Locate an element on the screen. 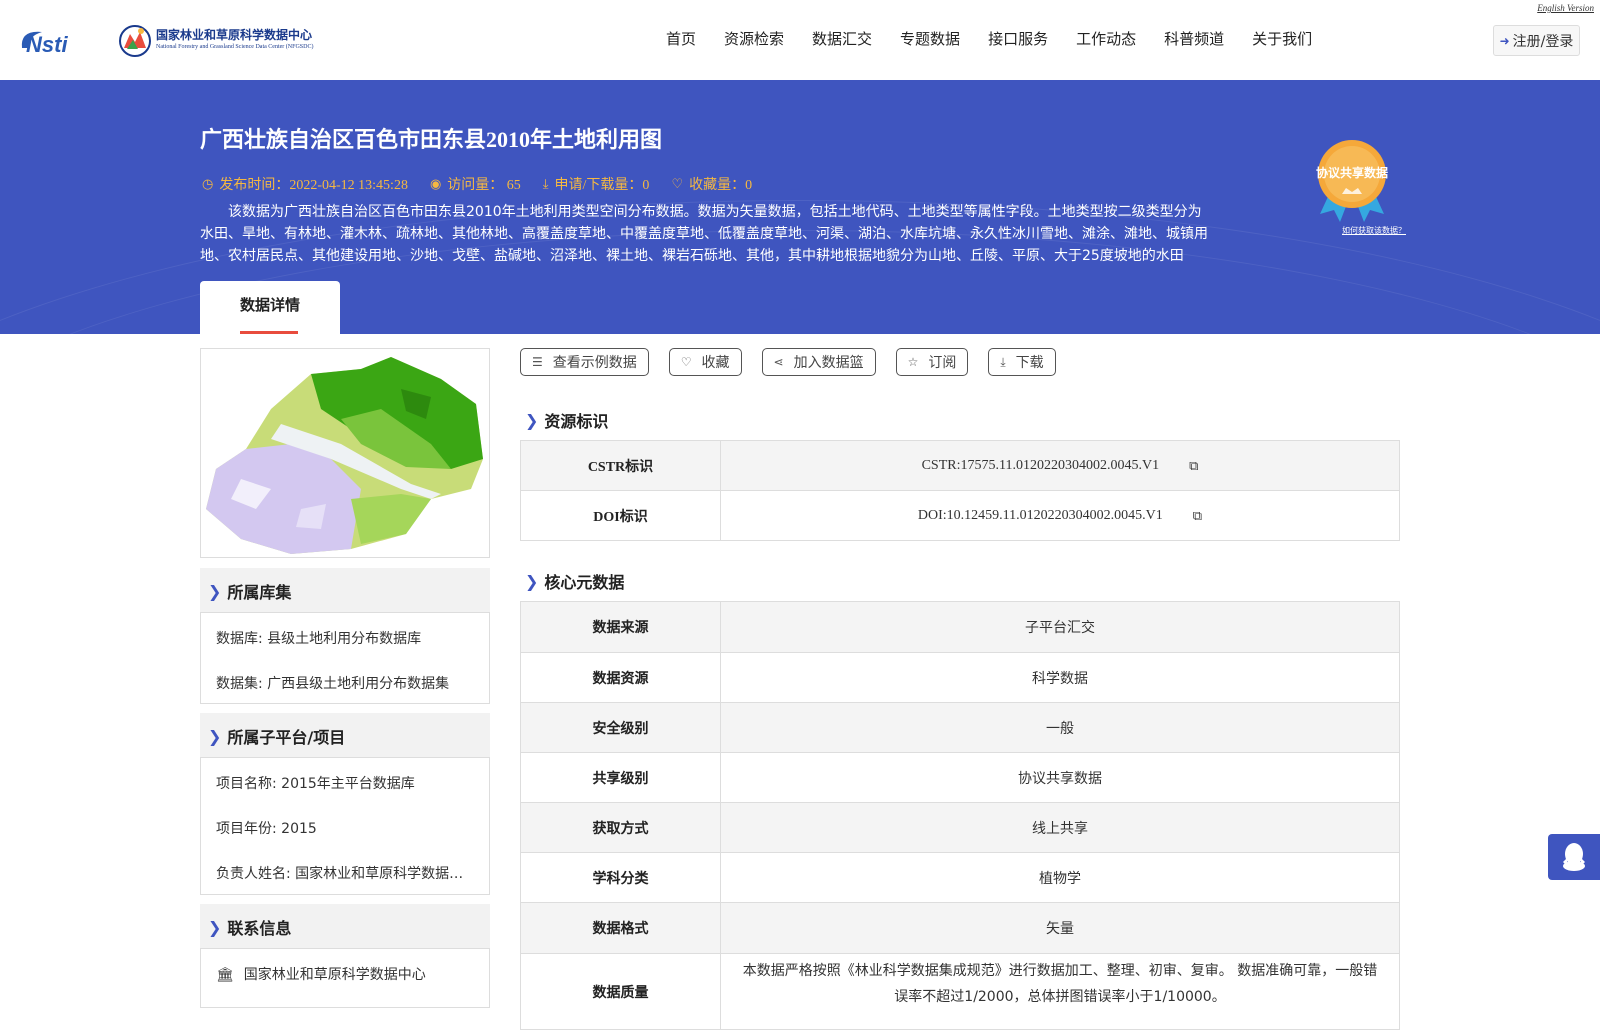 The image size is (1600, 1030). download-button: ⤓ 下载 is located at coordinates (1022, 362).